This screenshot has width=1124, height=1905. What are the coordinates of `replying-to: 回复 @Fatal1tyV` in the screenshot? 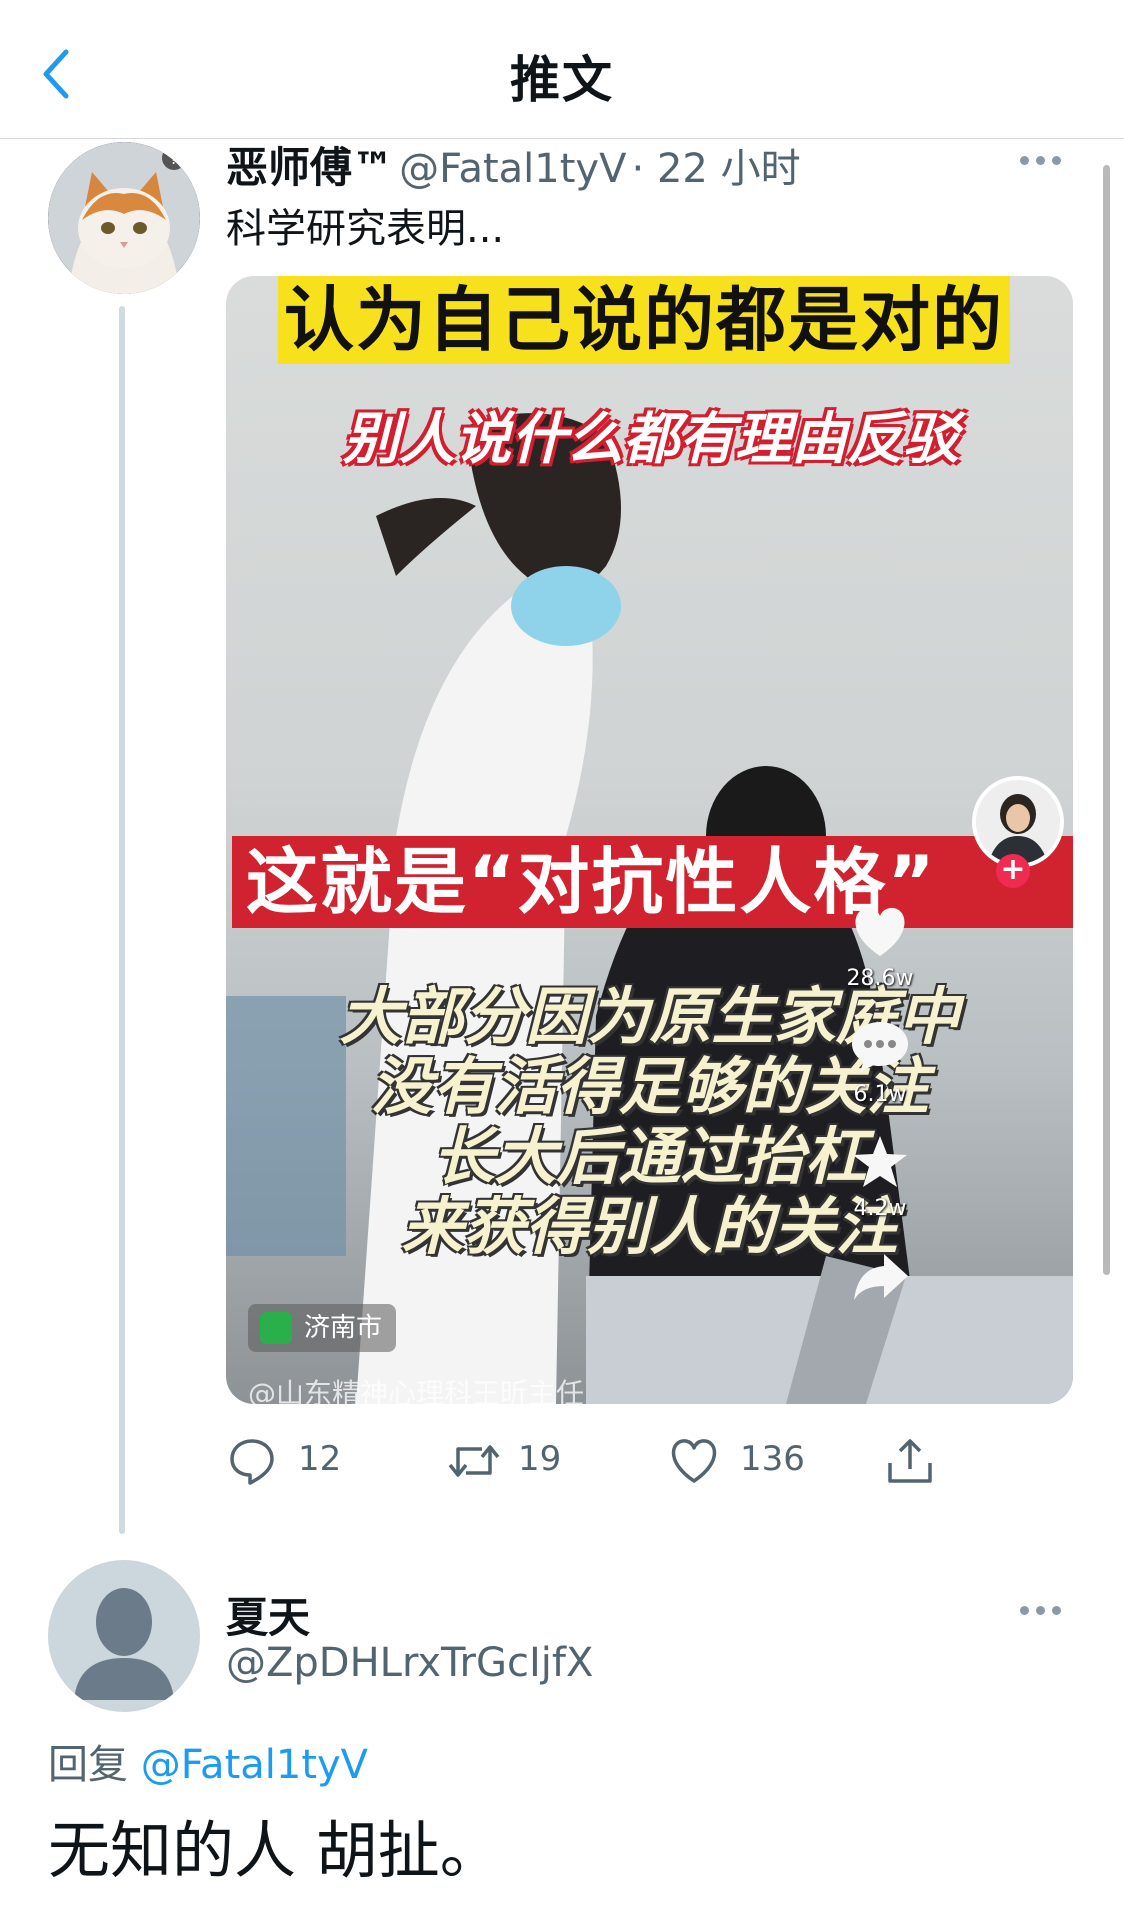 It's located at (208, 1761).